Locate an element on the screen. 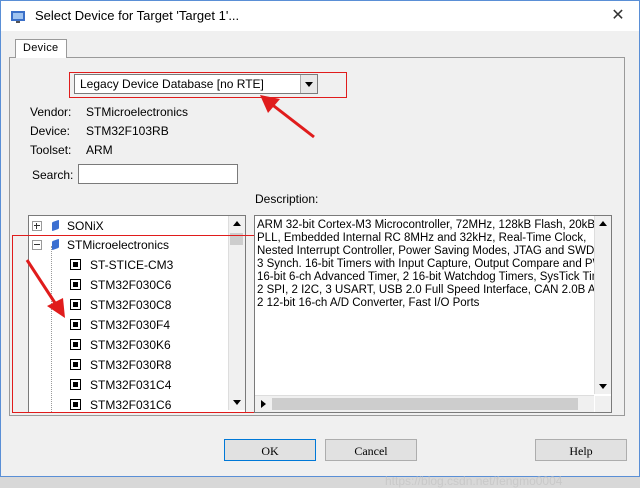 This screenshot has width=640, height=488. search-label: Search: is located at coordinates (53, 175).